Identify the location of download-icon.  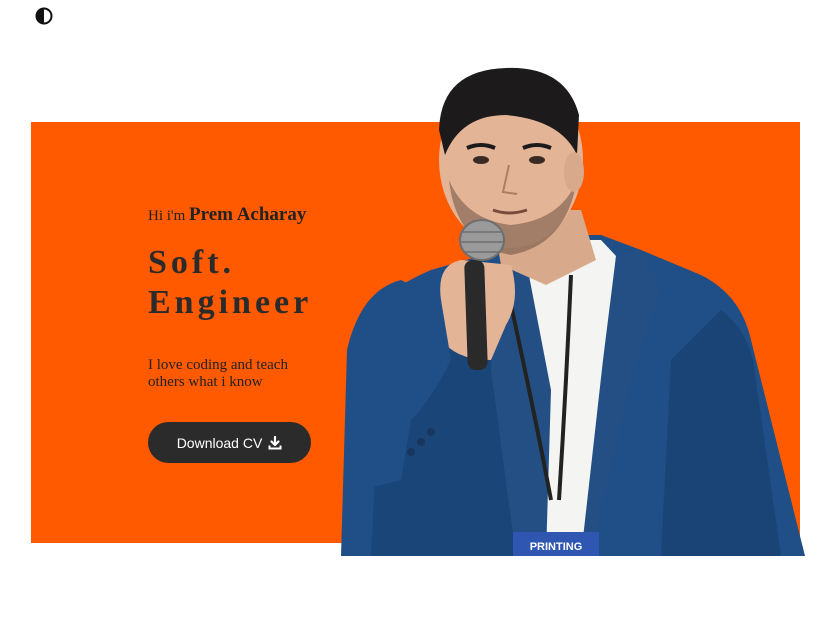
(275, 442).